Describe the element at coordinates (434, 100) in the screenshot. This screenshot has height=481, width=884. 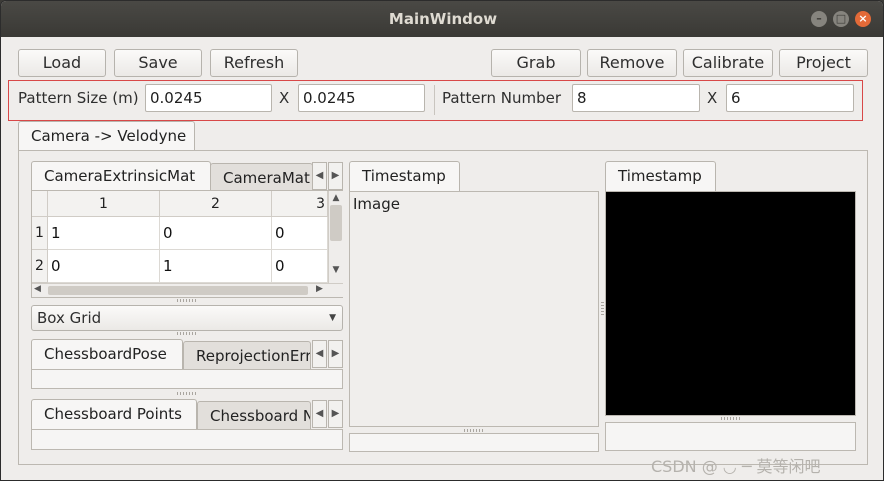
I see `separator` at that location.